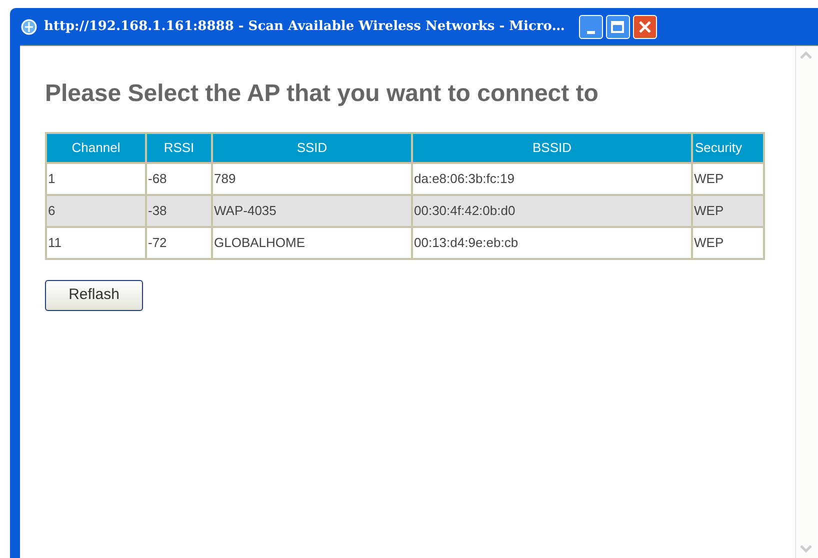  Describe the element at coordinates (179, 148) in the screenshot. I see `column-header: RSSI` at that location.